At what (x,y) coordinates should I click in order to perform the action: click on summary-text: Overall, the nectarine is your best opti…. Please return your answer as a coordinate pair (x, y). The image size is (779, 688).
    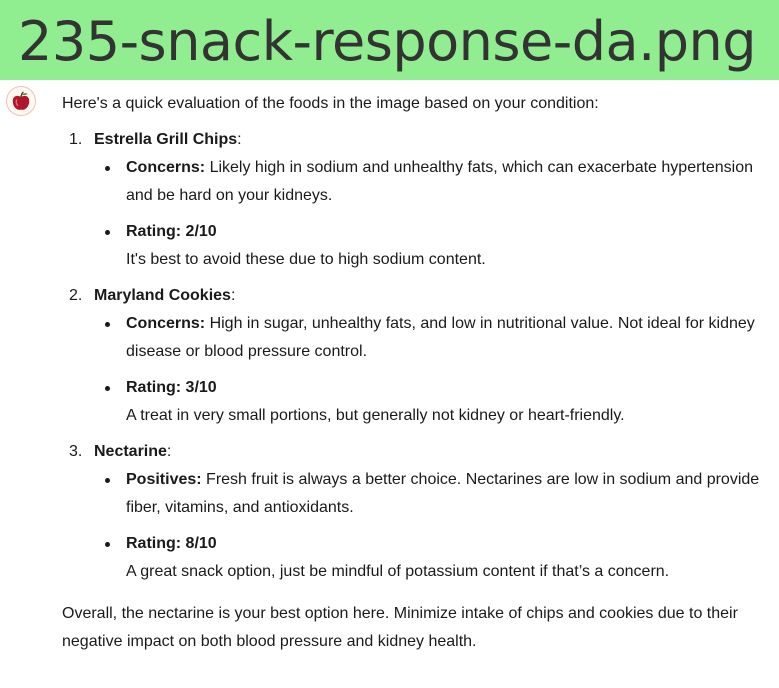
    Looking at the image, I should click on (400, 627).